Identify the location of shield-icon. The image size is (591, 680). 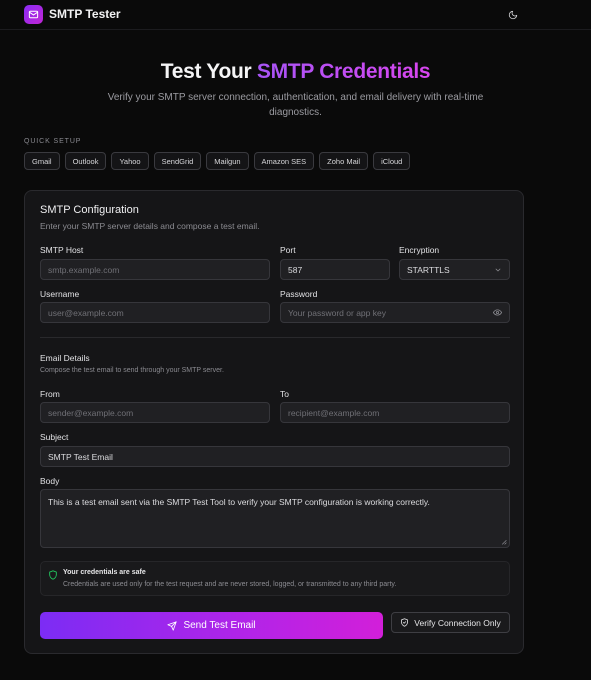
(53, 575).